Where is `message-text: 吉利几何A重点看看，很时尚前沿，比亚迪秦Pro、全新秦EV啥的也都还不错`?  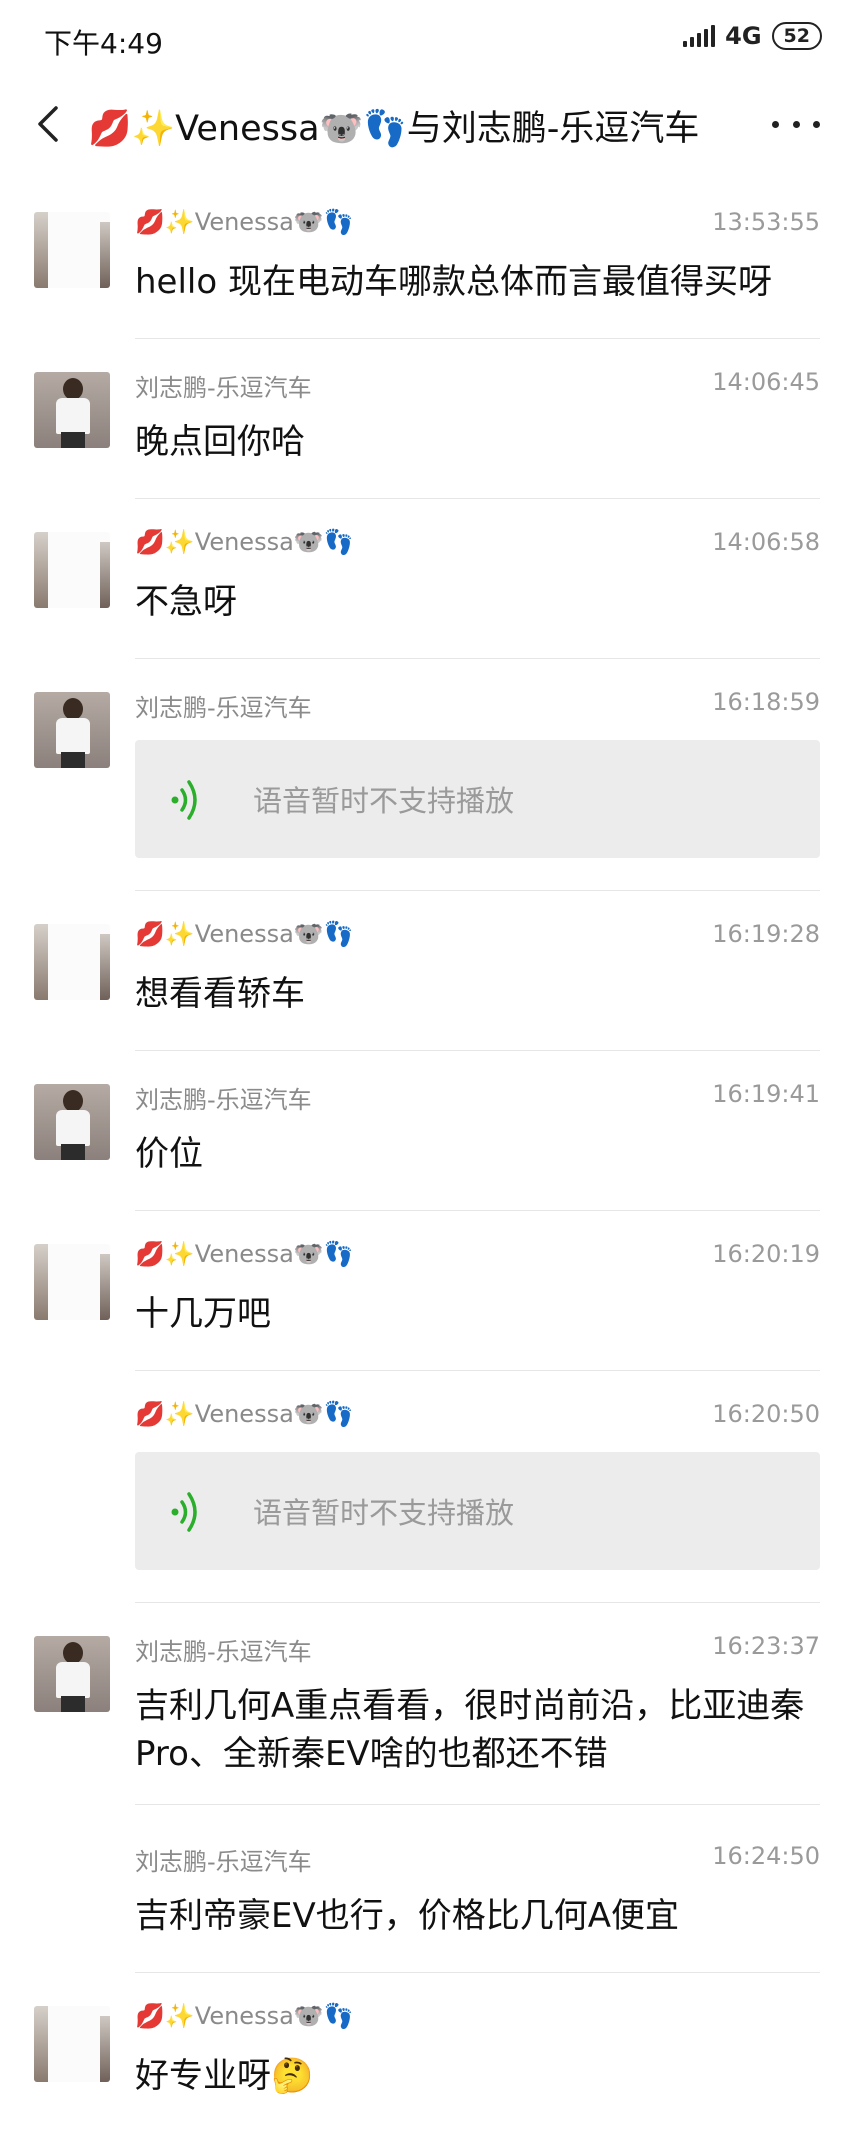 message-text: 吉利几何A重点看看，很时尚前沿，比亚迪秦Pro、全新秦EV啥的也都还不错 is located at coordinates (470, 1730).